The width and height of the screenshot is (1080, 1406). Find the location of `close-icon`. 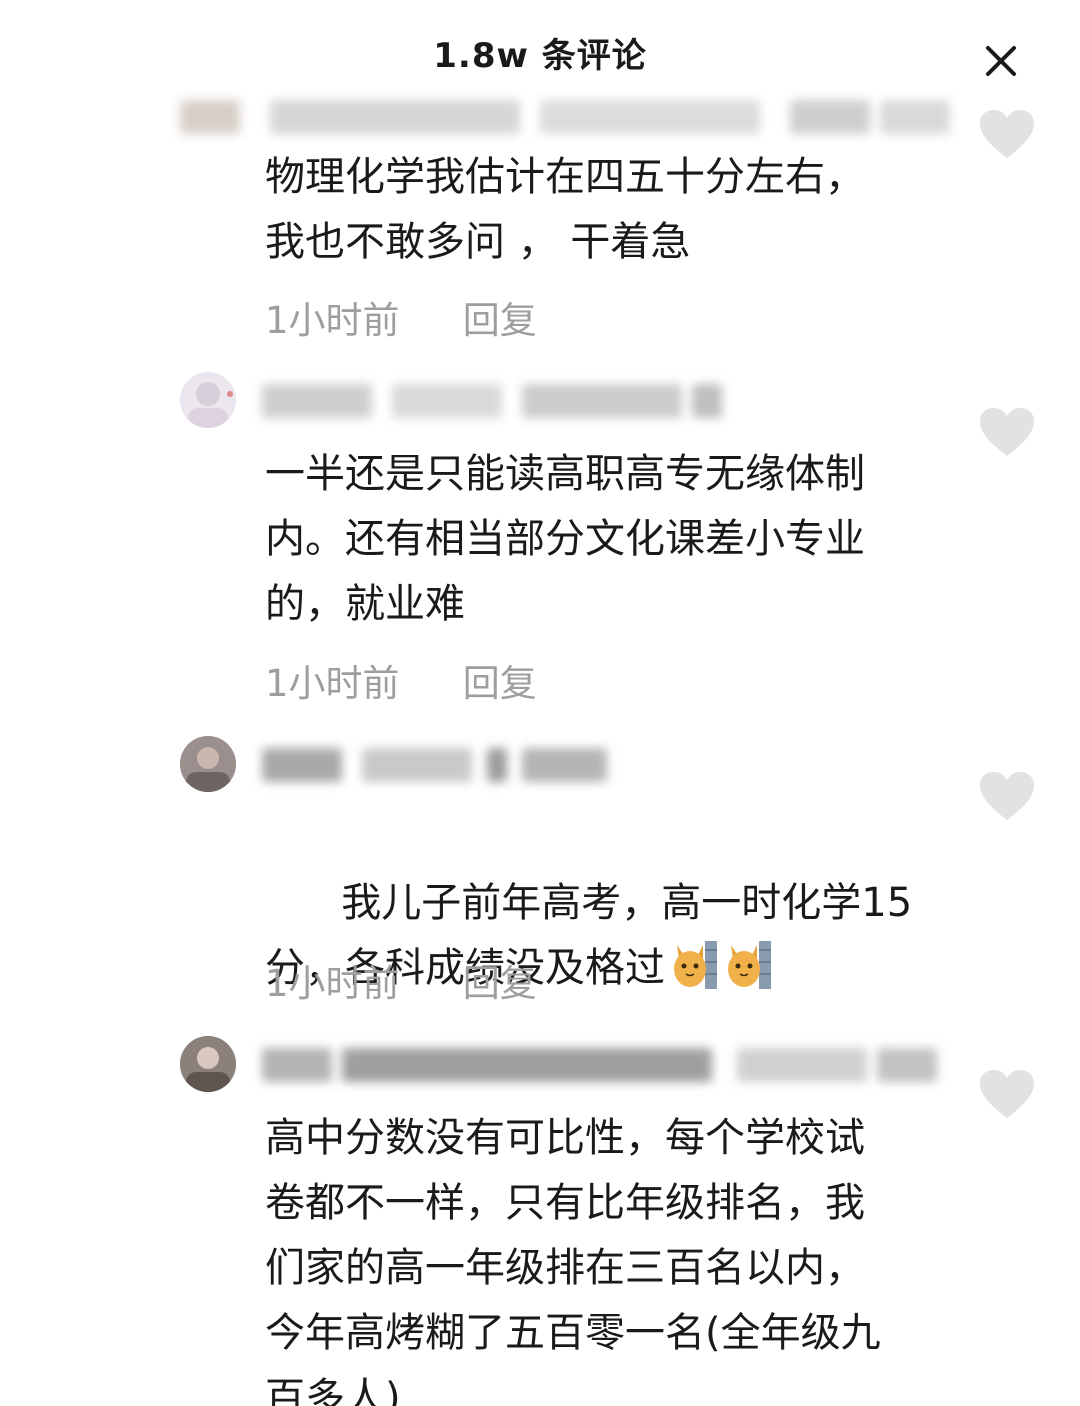

close-icon is located at coordinates (1001, 61).